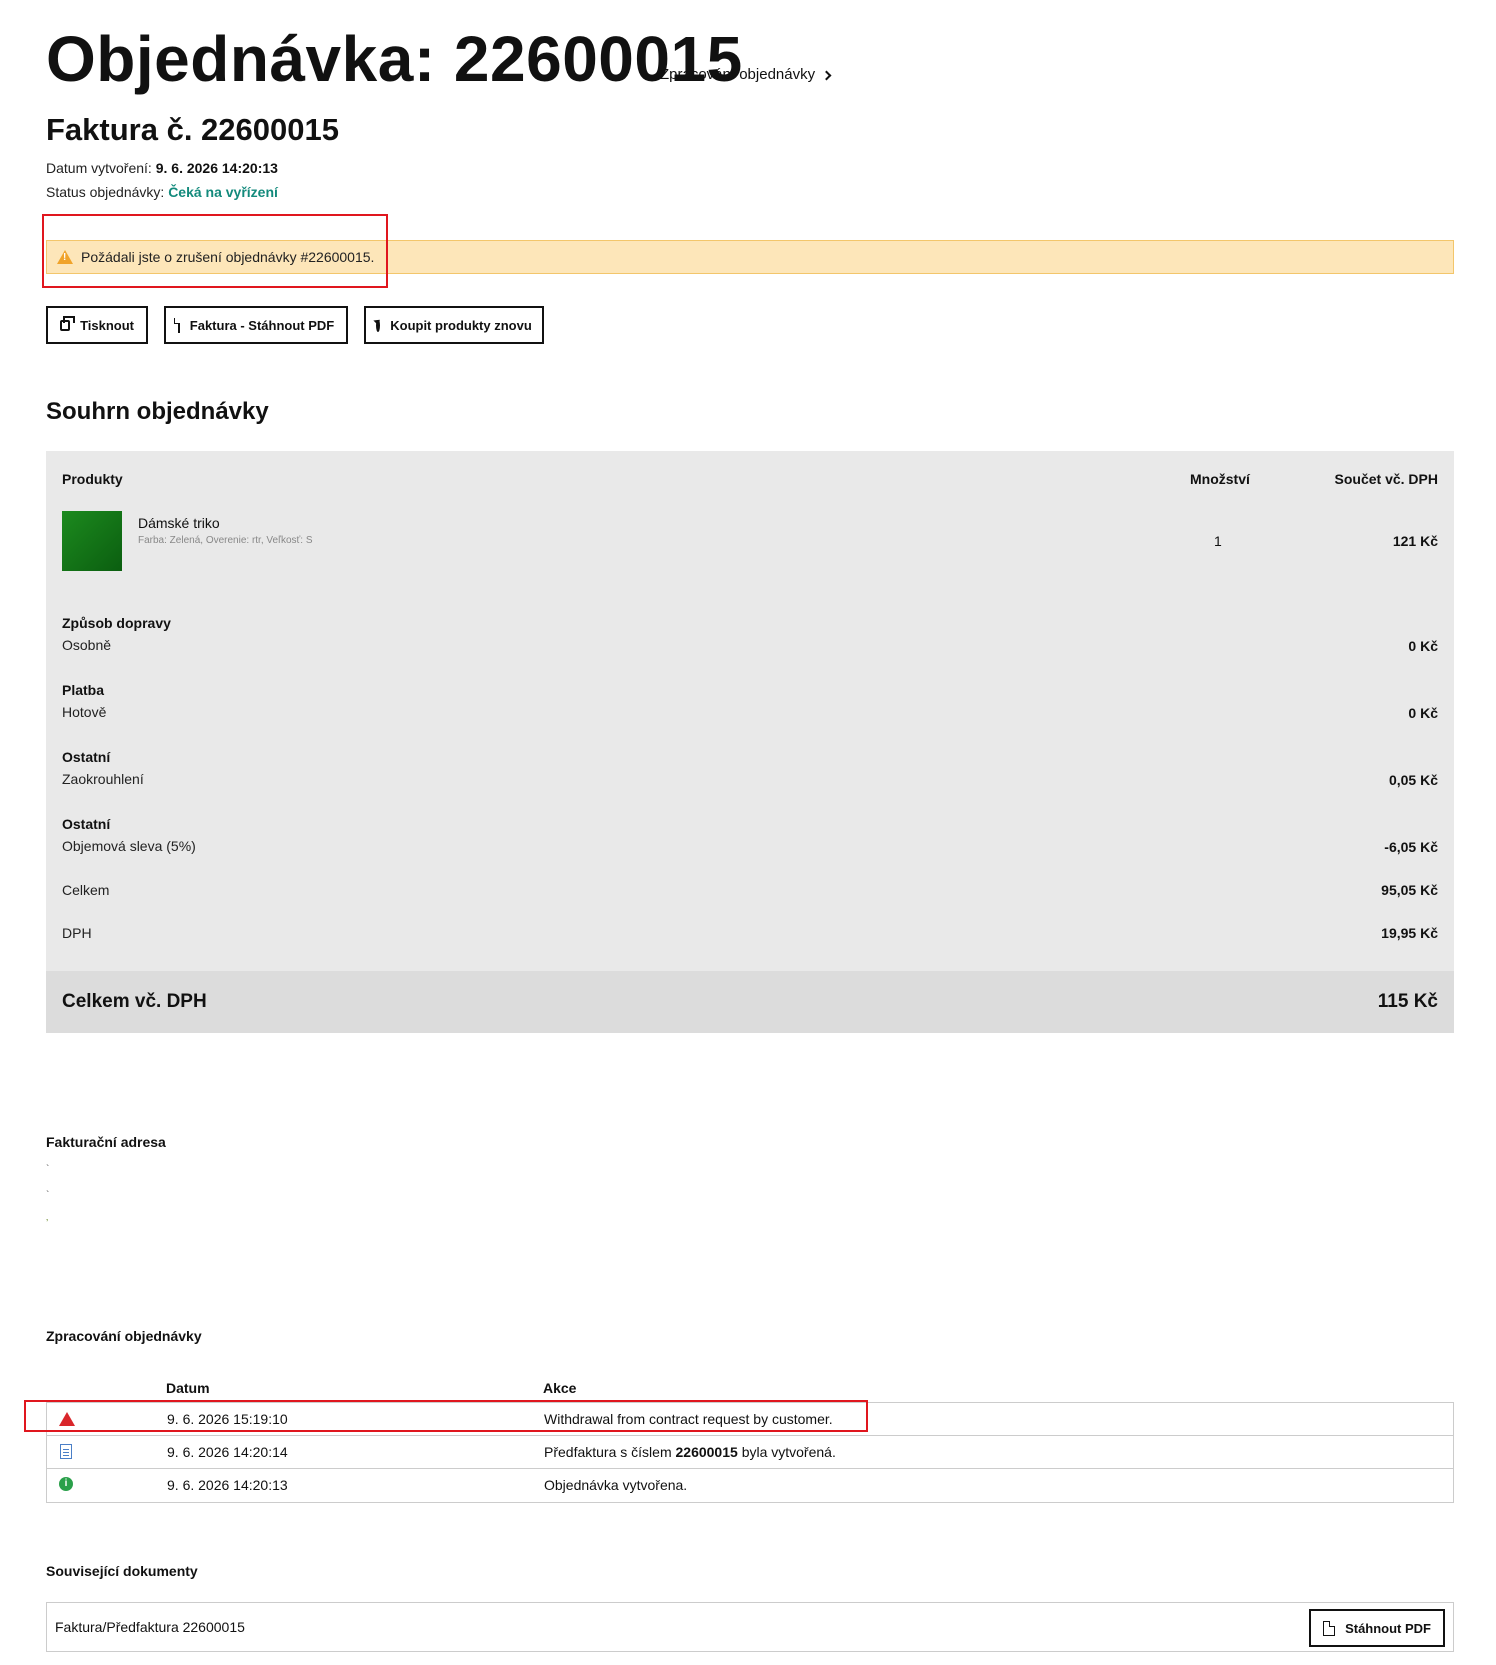 The height and width of the screenshot is (1665, 1496). I want to click on billing-line-3: ‚, so click(47, 1217).